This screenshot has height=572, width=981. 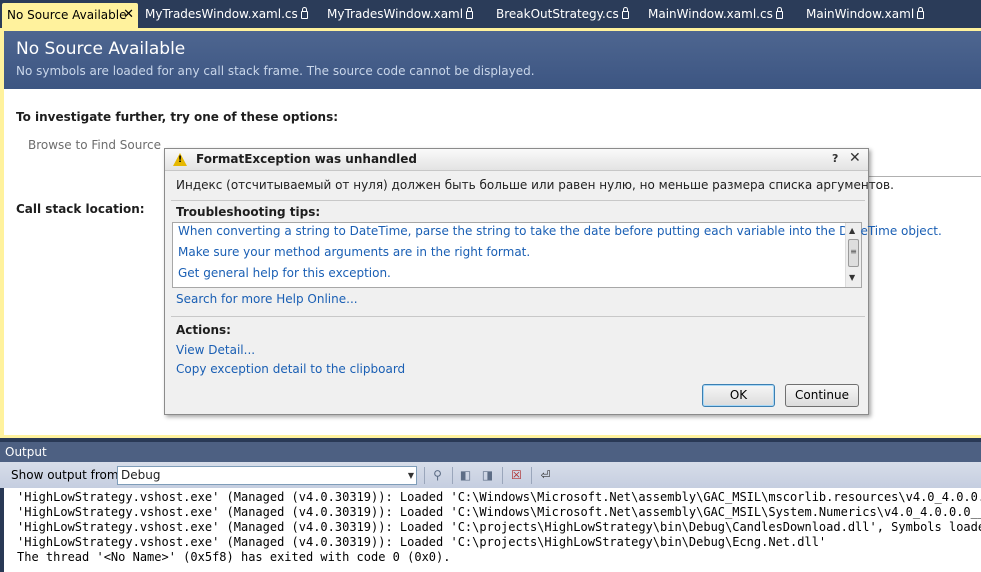 I want to click on clear-all-icon: ☒, so click(x=516, y=475).